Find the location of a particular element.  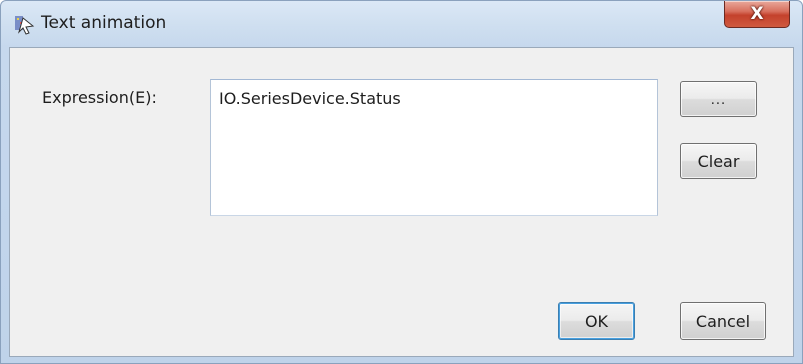

window-title: Text animation is located at coordinates (104, 23).